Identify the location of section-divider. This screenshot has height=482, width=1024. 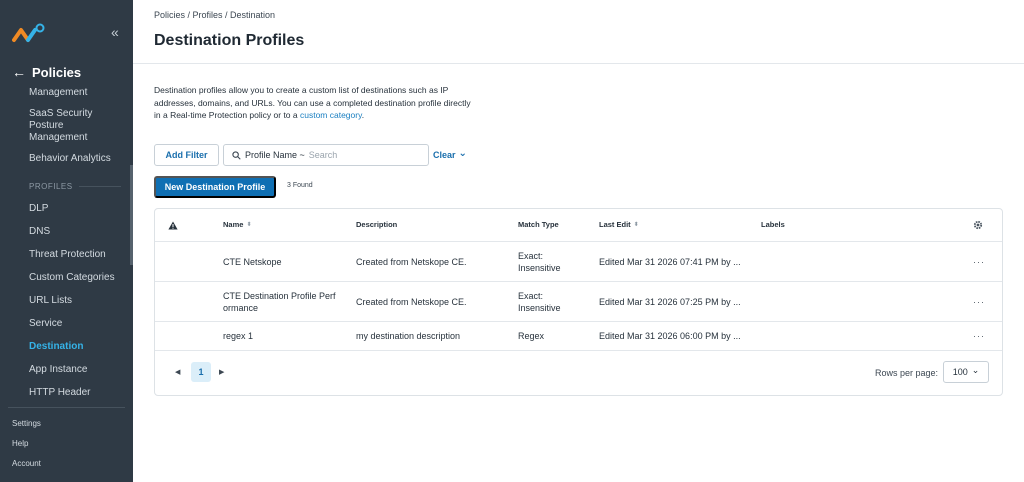
(99, 186).